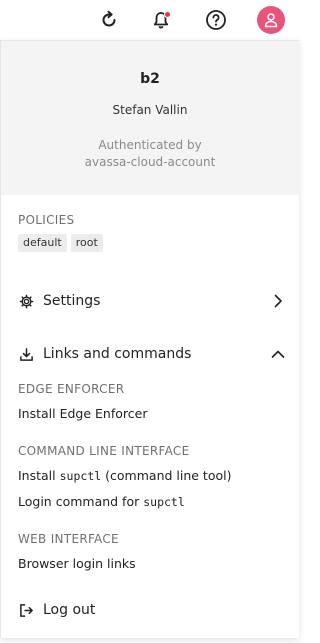 Image resolution: width=320 pixels, height=643 pixels. What do you see at coordinates (150, 110) in the screenshot?
I see `full-name: Stefan Vallin` at bounding box center [150, 110].